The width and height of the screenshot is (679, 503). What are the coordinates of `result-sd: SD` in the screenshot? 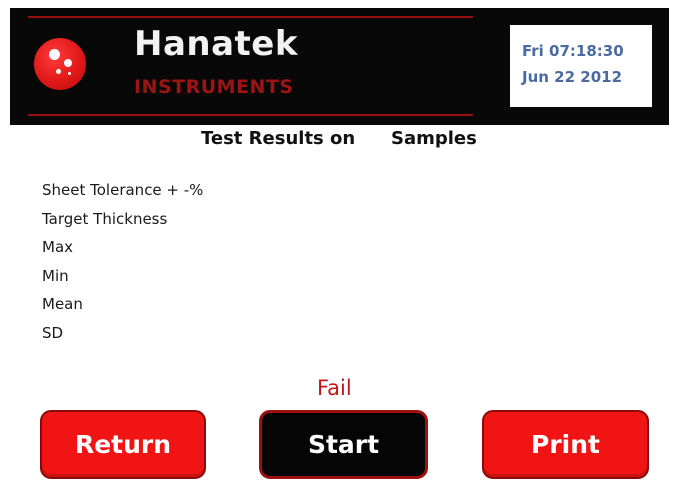 It's located at (53, 332).